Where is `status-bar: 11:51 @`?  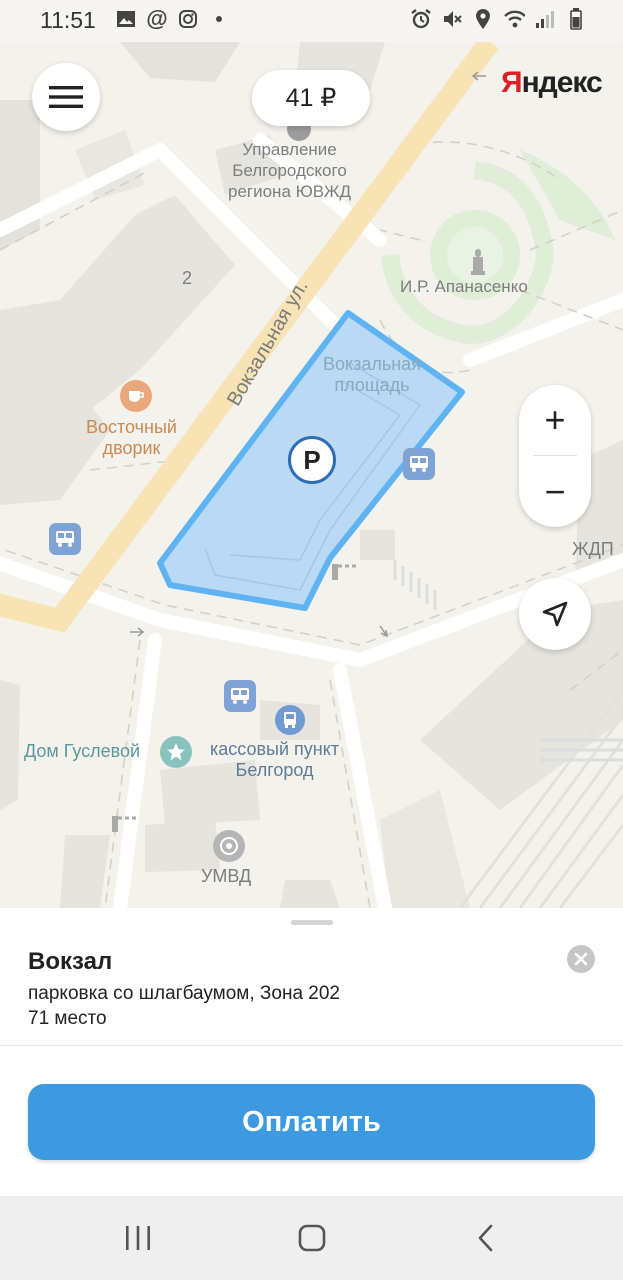
status-bar: 11:51 @ is located at coordinates (311, 21).